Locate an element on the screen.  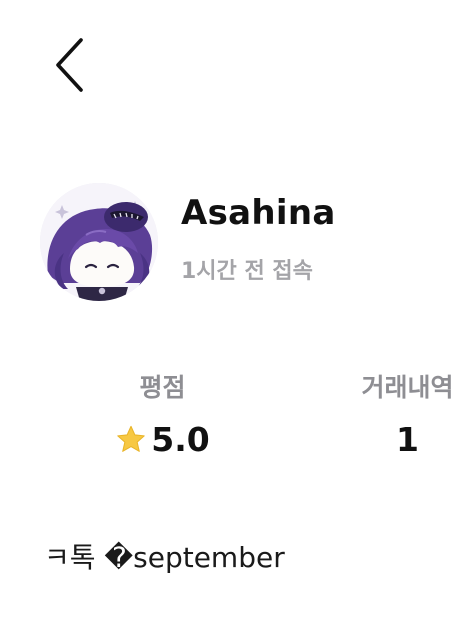
username: Asahina is located at coordinates (258, 213).